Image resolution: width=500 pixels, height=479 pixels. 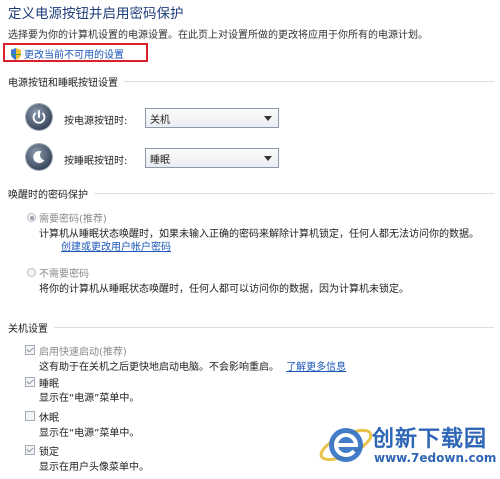 What do you see at coordinates (83, 352) in the screenshot?
I see `fast-startup-label: 启用快速启动(推荐)` at bounding box center [83, 352].